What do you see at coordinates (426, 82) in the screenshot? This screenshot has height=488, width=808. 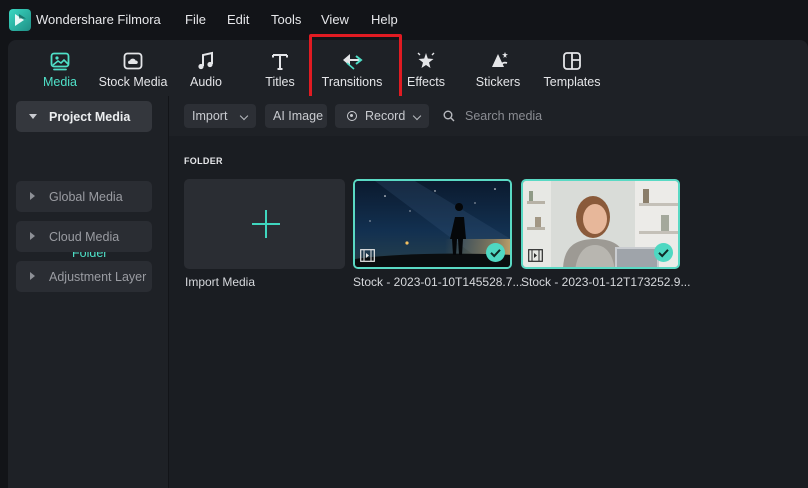 I see `tab-effects-label: Effects` at bounding box center [426, 82].